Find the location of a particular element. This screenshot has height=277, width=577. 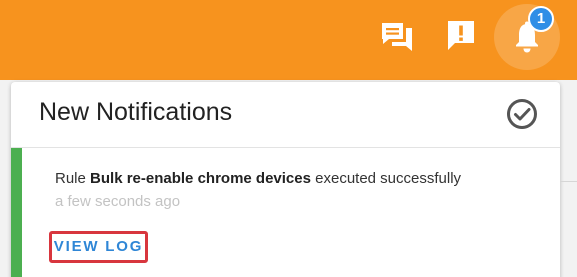

message-suffix: executed successfully is located at coordinates (386, 178).